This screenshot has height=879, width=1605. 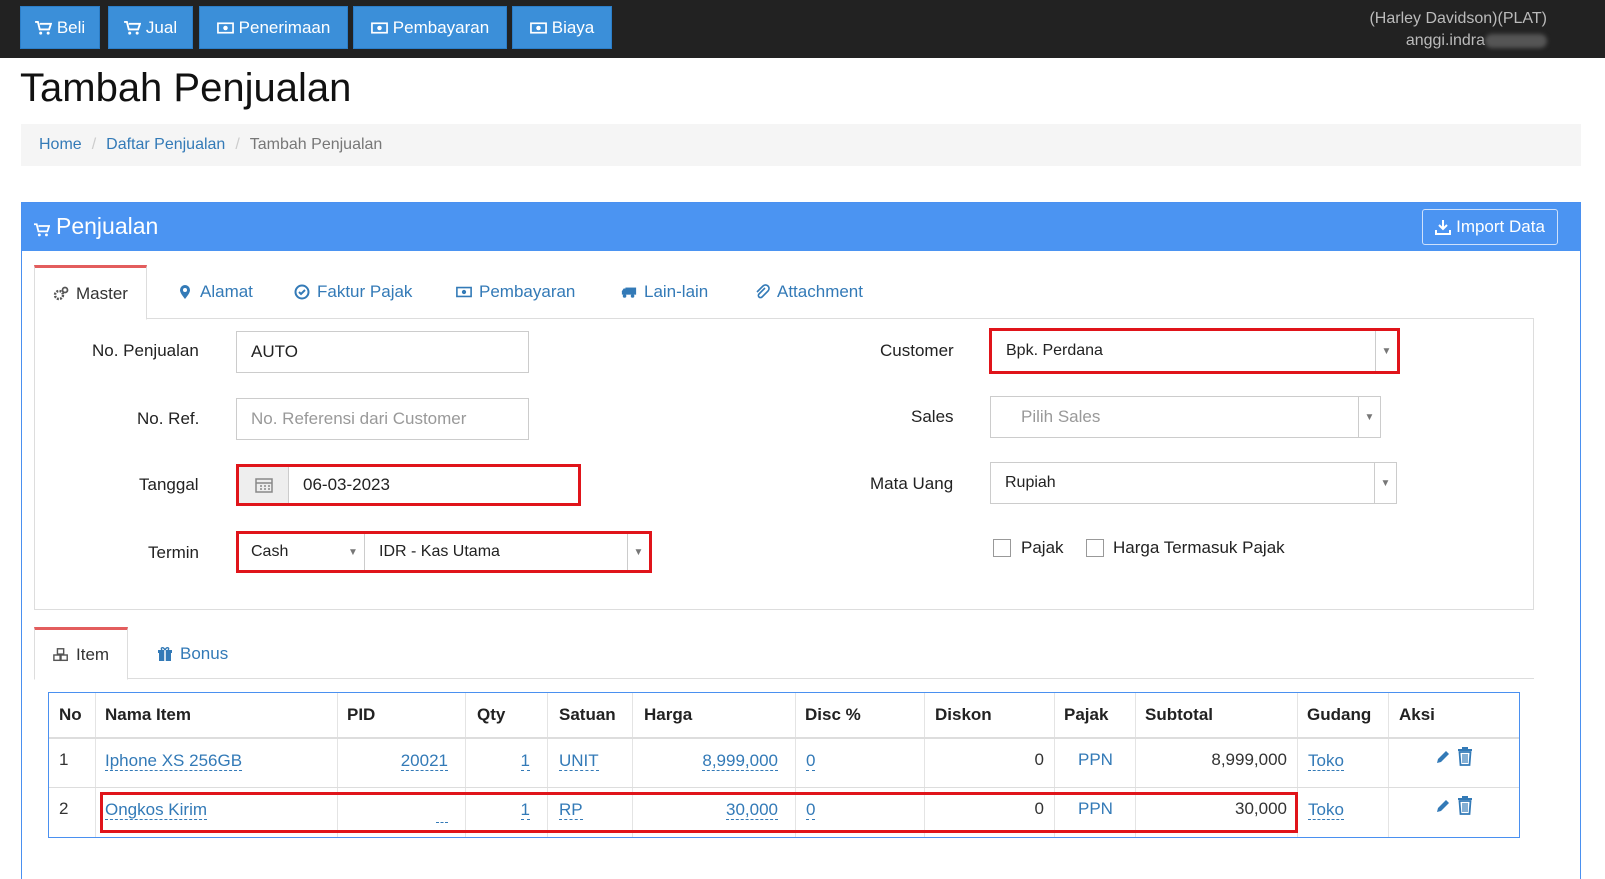 What do you see at coordinates (811, 761) in the screenshot?
I see `row1-disc: 0` at bounding box center [811, 761].